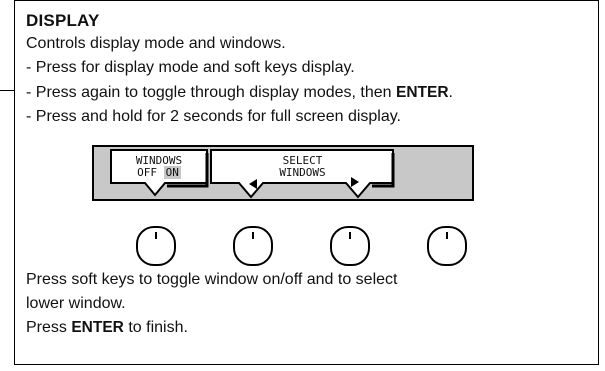  Describe the element at coordinates (7, 90) in the screenshot. I see `callout-leader-line` at that location.